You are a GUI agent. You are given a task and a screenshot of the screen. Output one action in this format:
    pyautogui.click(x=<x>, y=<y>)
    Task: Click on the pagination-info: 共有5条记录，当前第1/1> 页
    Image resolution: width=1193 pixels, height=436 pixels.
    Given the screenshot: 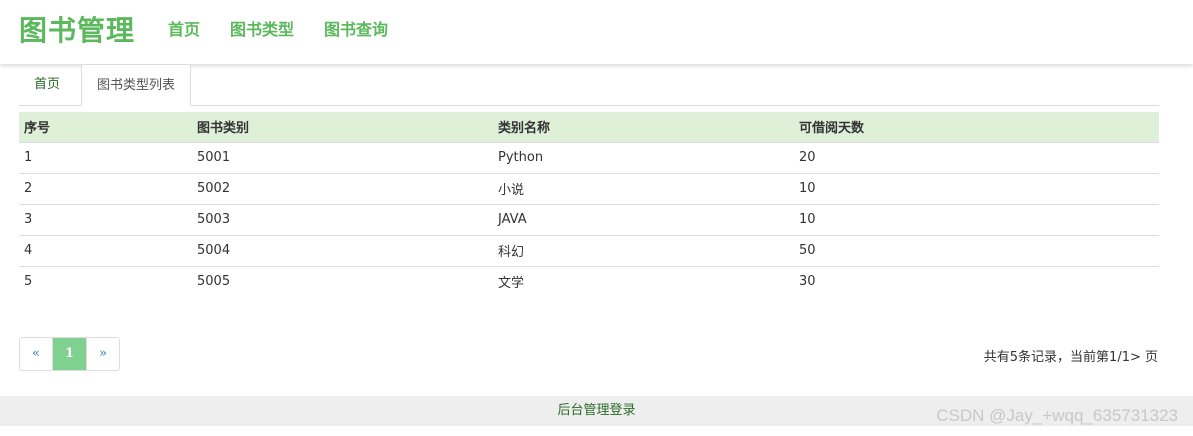 What is the action you would take?
    pyautogui.click(x=1070, y=357)
    